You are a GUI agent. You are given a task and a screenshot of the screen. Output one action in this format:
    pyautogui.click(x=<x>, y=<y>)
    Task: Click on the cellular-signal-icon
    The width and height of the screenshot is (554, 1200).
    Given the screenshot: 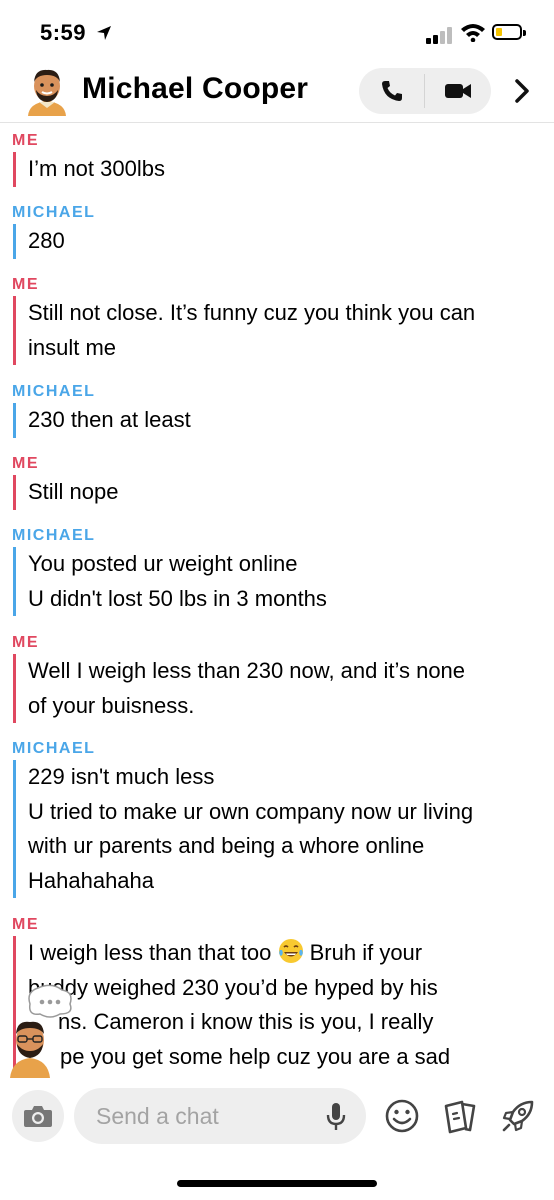 What is the action you would take?
    pyautogui.click(x=441, y=35)
    